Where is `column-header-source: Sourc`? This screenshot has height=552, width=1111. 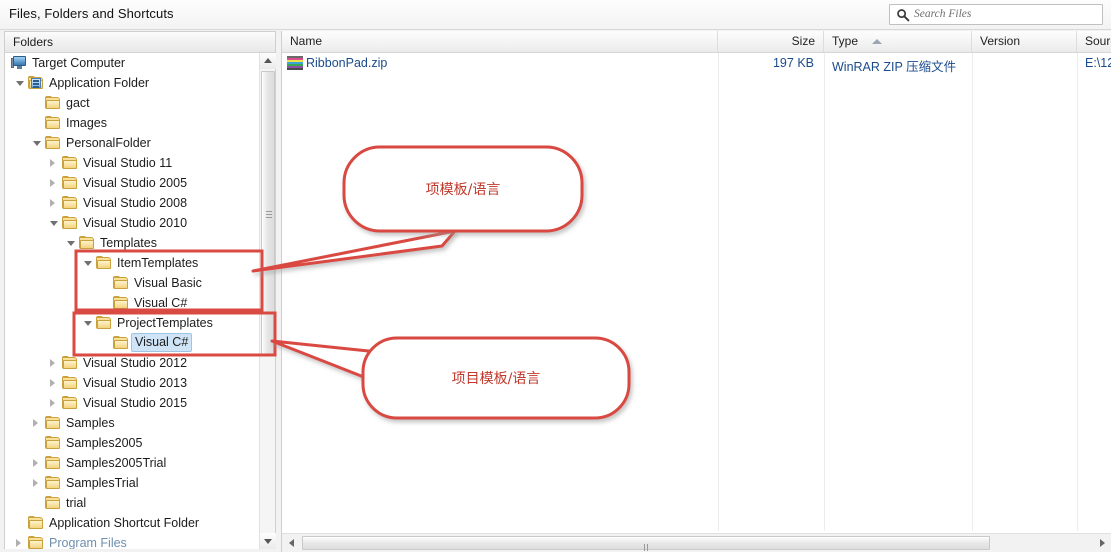 column-header-source: Sourc is located at coordinates (1094, 41).